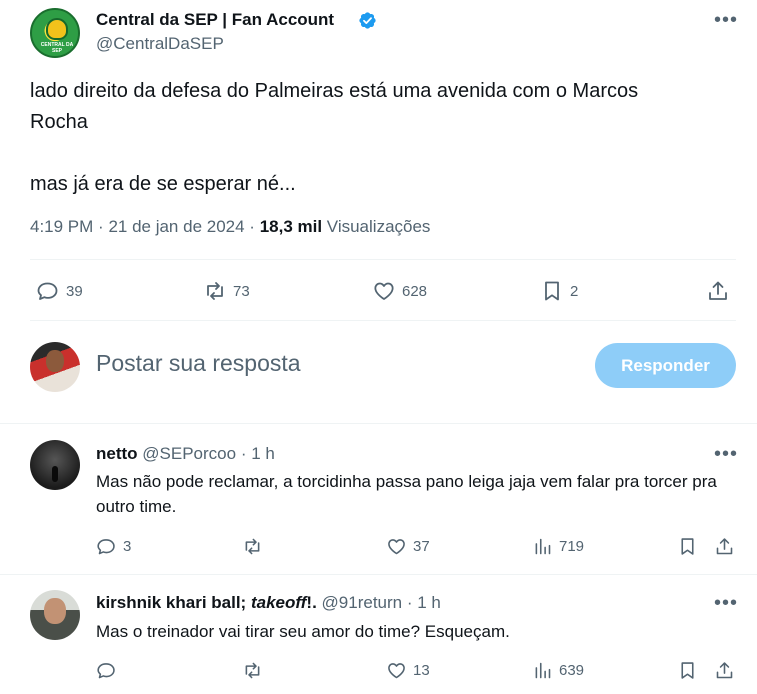 The image size is (757, 694). What do you see at coordinates (57, 29) in the screenshot?
I see `mascot-icon` at bounding box center [57, 29].